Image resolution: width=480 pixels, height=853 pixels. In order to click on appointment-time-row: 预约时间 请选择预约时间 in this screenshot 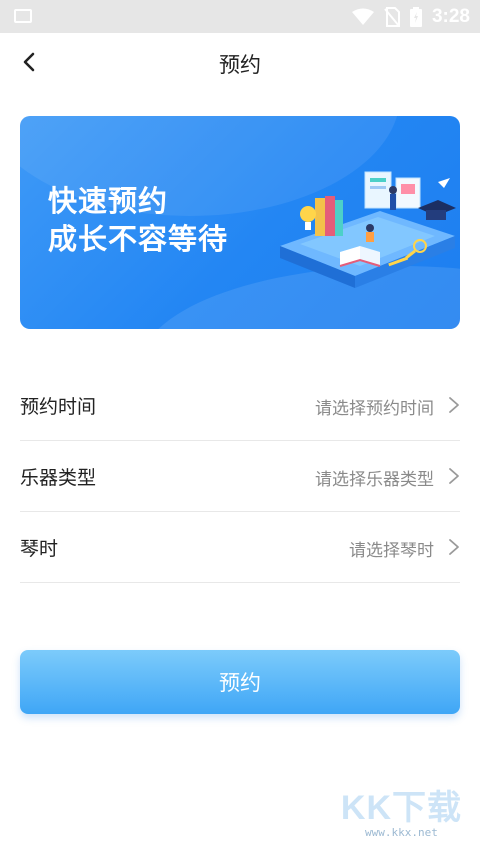, I will do `click(240, 405)`.